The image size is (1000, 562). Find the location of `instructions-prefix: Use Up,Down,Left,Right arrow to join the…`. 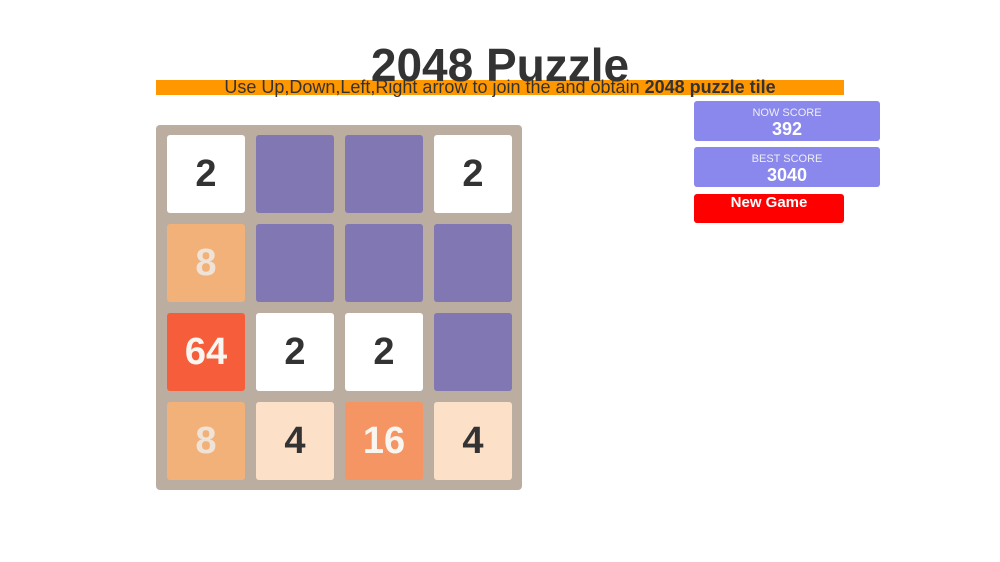

instructions-prefix: Use Up,Down,Left,Right arrow to join the… is located at coordinates (434, 87).